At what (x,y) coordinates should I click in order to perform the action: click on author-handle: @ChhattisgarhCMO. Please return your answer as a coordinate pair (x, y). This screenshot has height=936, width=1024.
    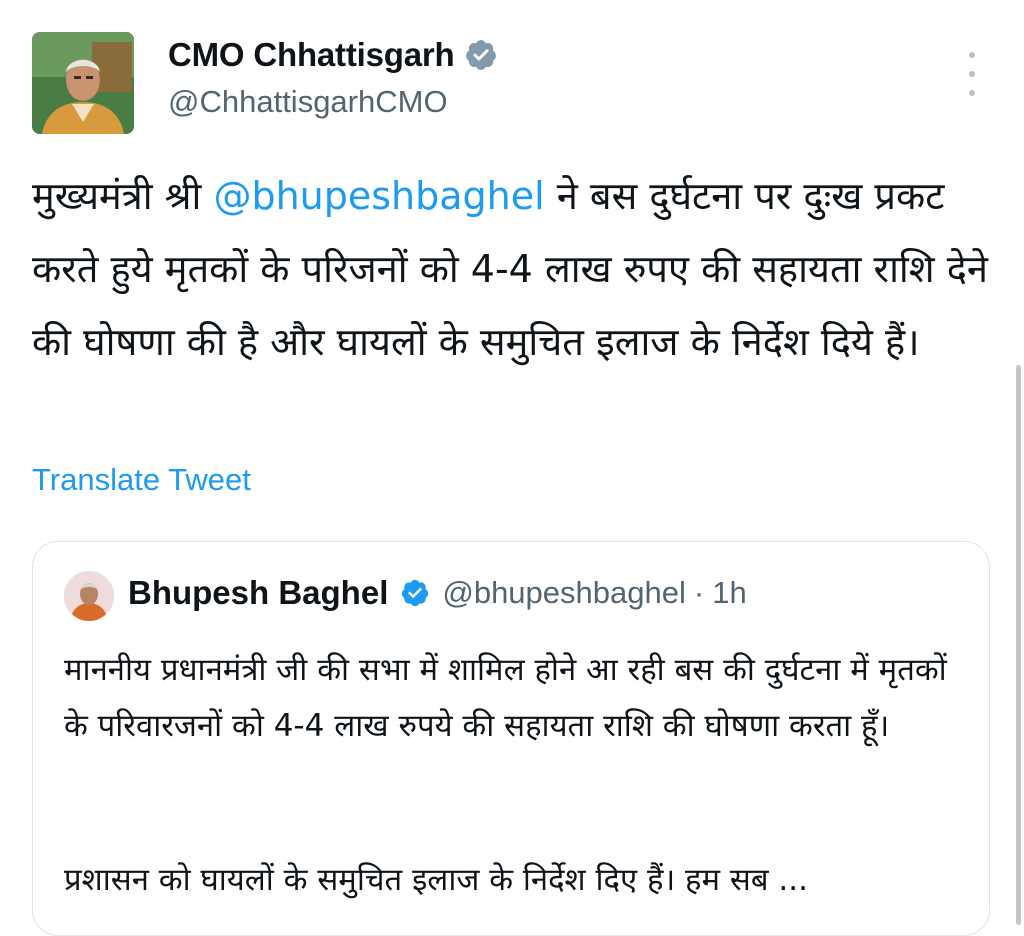
    Looking at the image, I should click on (308, 102).